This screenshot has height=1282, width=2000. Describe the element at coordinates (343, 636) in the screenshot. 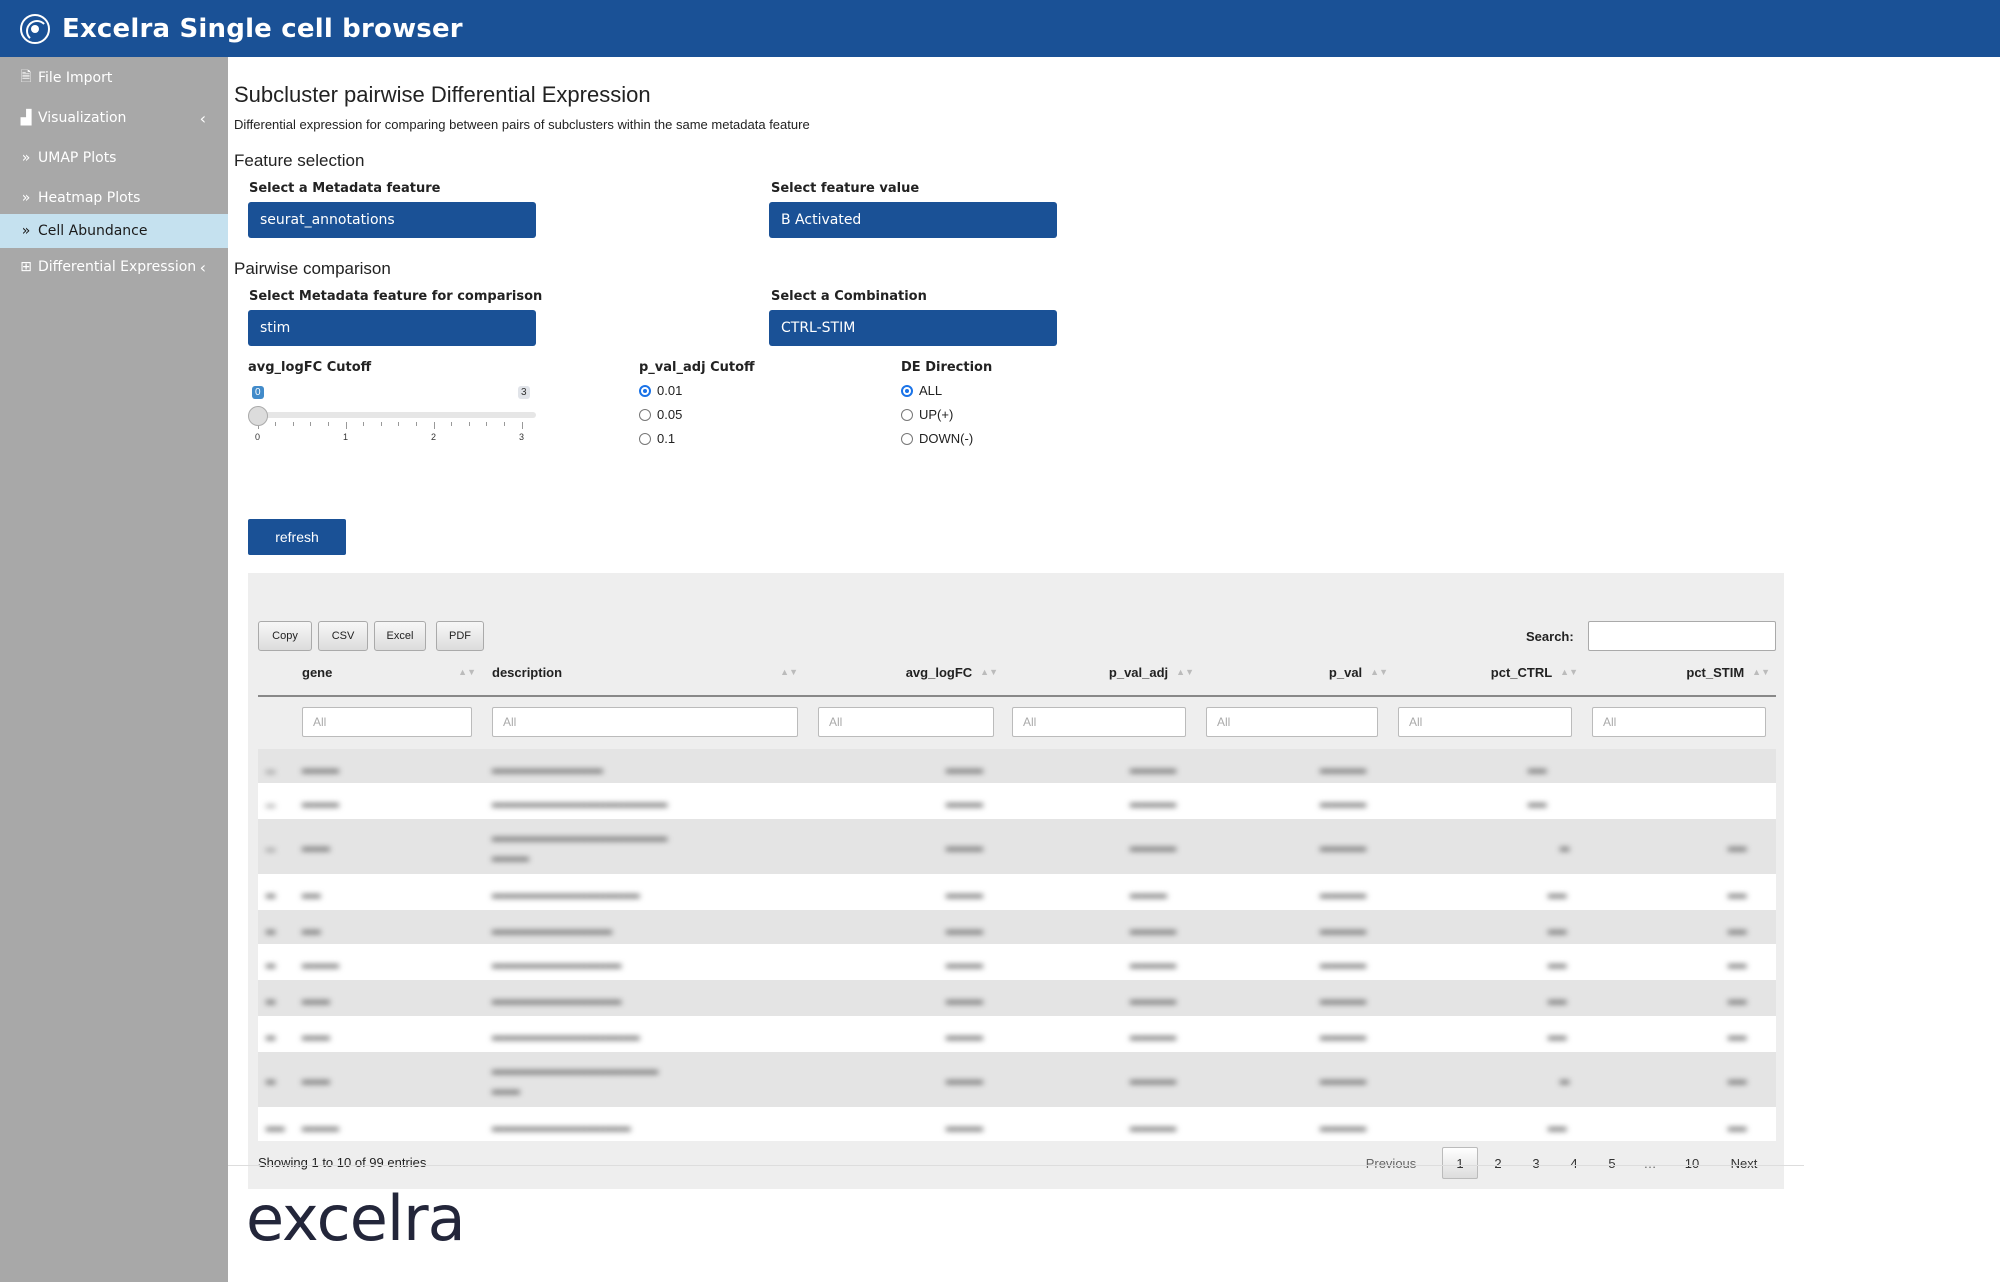

I see `csv-button: CSV` at that location.